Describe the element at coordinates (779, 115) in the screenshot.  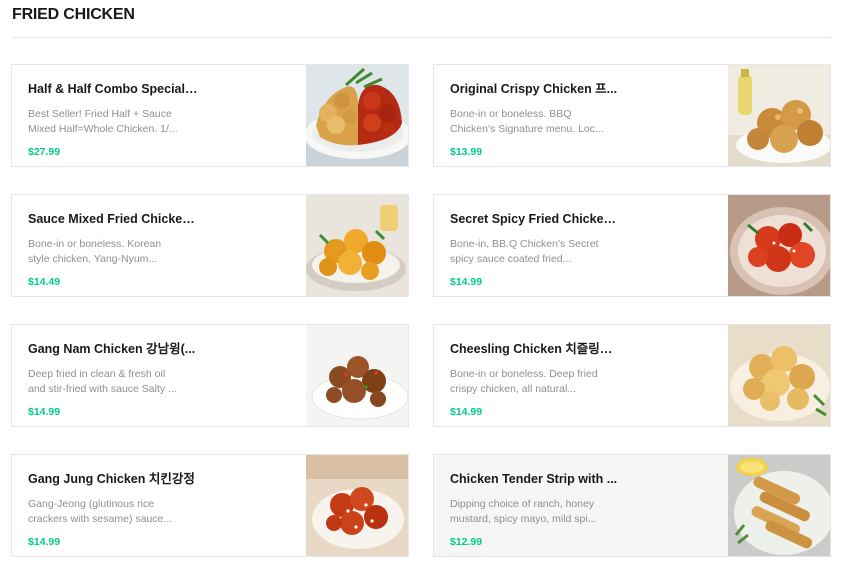
I see `original-crispy-photo` at that location.